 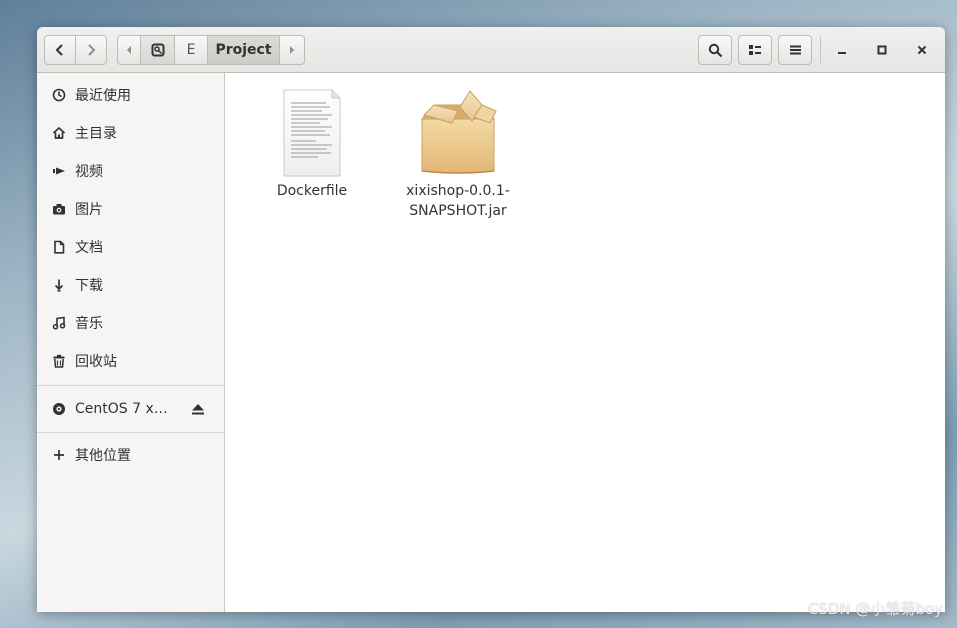 I want to click on file-name-line: xixishop-0.0.1-, so click(x=458, y=191).